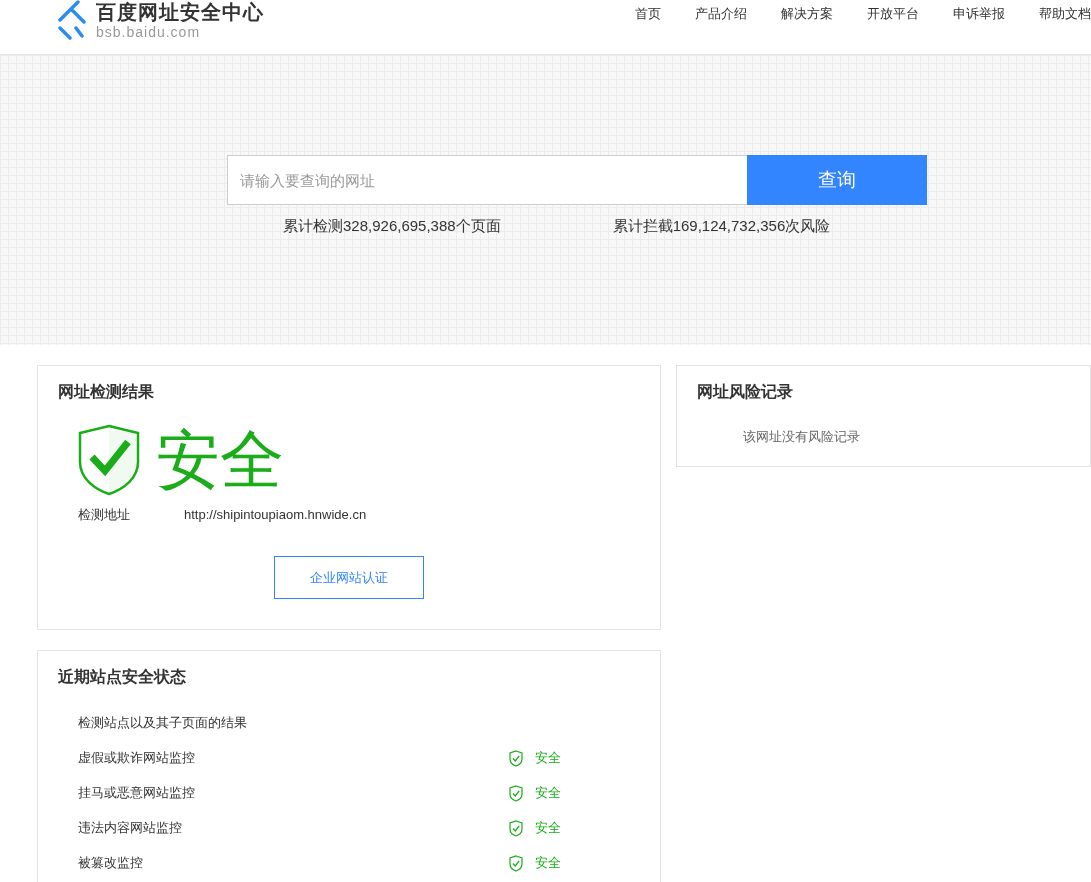 The image size is (1091, 882). Describe the element at coordinates (349, 577) in the screenshot. I see `certification-button: 企业网站认证` at that location.